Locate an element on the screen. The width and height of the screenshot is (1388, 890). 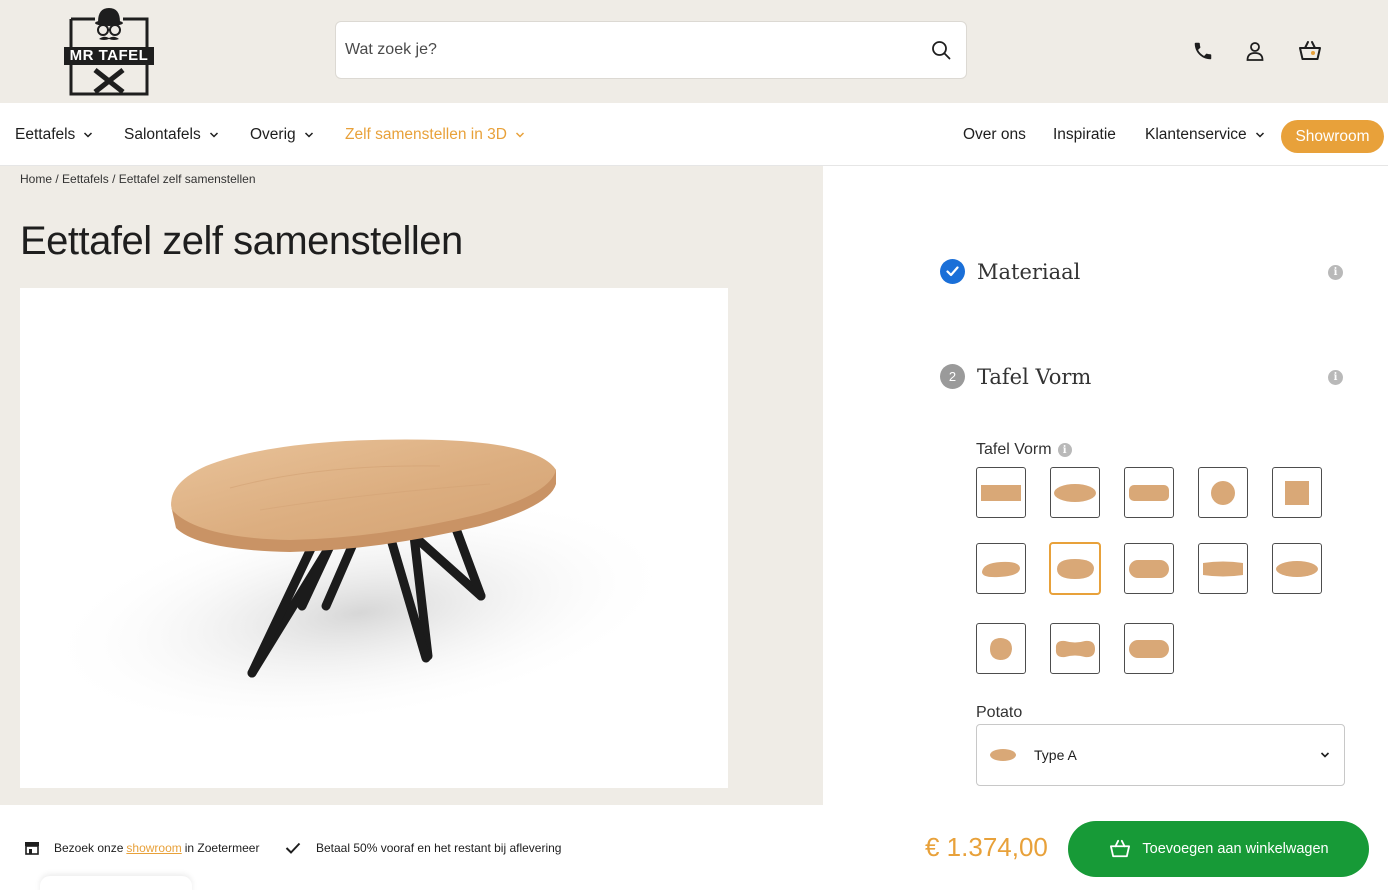
nav-item-label: Over ons is located at coordinates (994, 134).